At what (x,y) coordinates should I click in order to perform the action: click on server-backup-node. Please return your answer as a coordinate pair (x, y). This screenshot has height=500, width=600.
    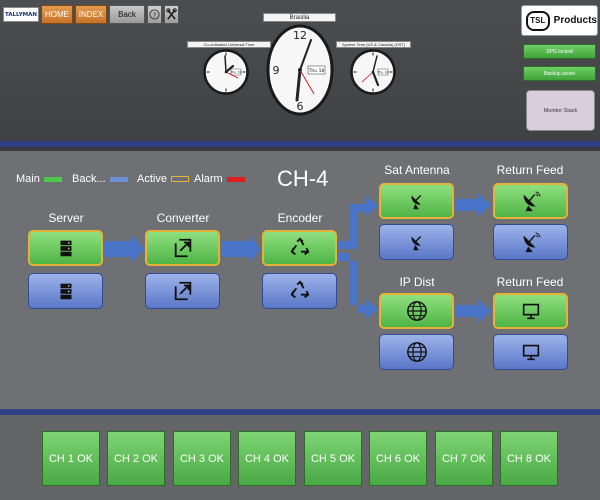
    Looking at the image, I should click on (65, 291).